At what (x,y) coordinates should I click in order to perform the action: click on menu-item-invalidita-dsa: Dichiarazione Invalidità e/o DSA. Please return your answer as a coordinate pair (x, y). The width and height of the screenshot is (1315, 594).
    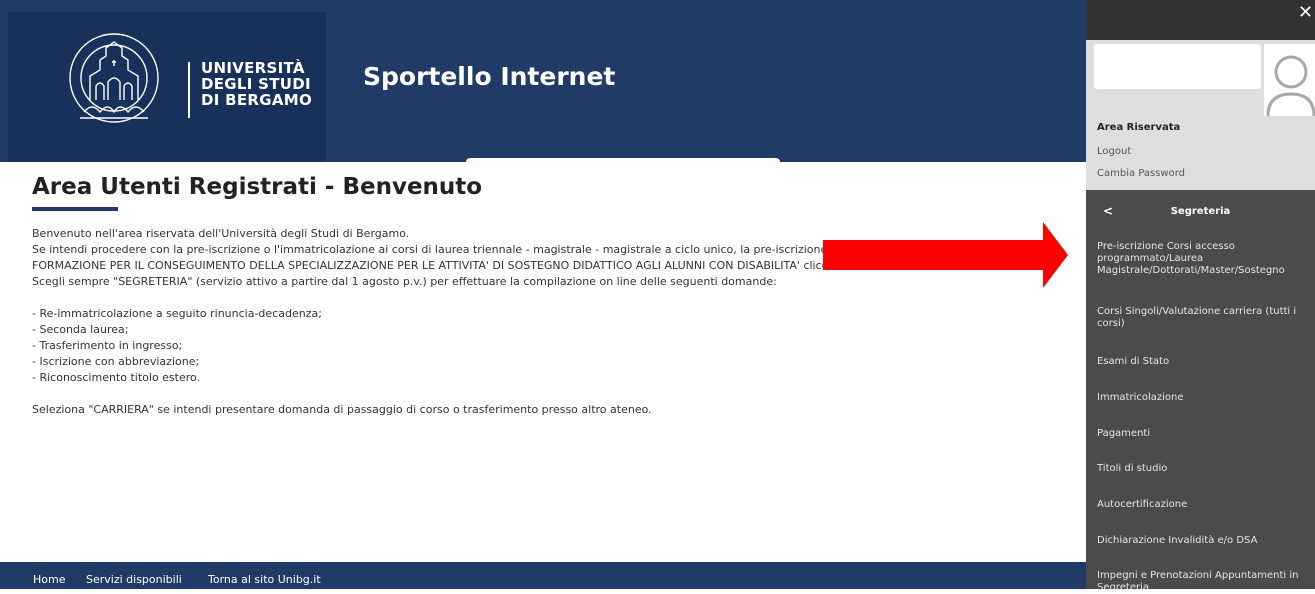
    Looking at the image, I should click on (1201, 541).